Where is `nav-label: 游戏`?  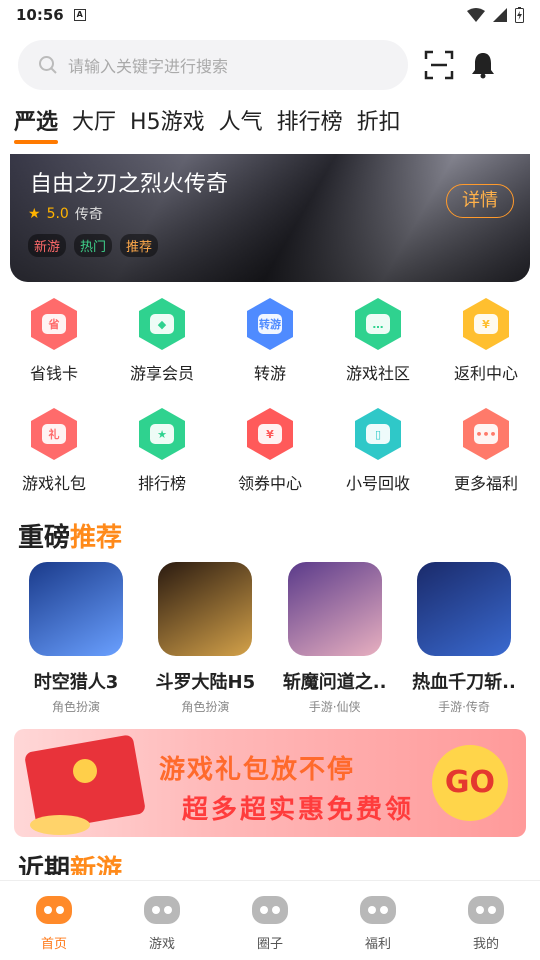 nav-label: 游戏 is located at coordinates (161, 944).